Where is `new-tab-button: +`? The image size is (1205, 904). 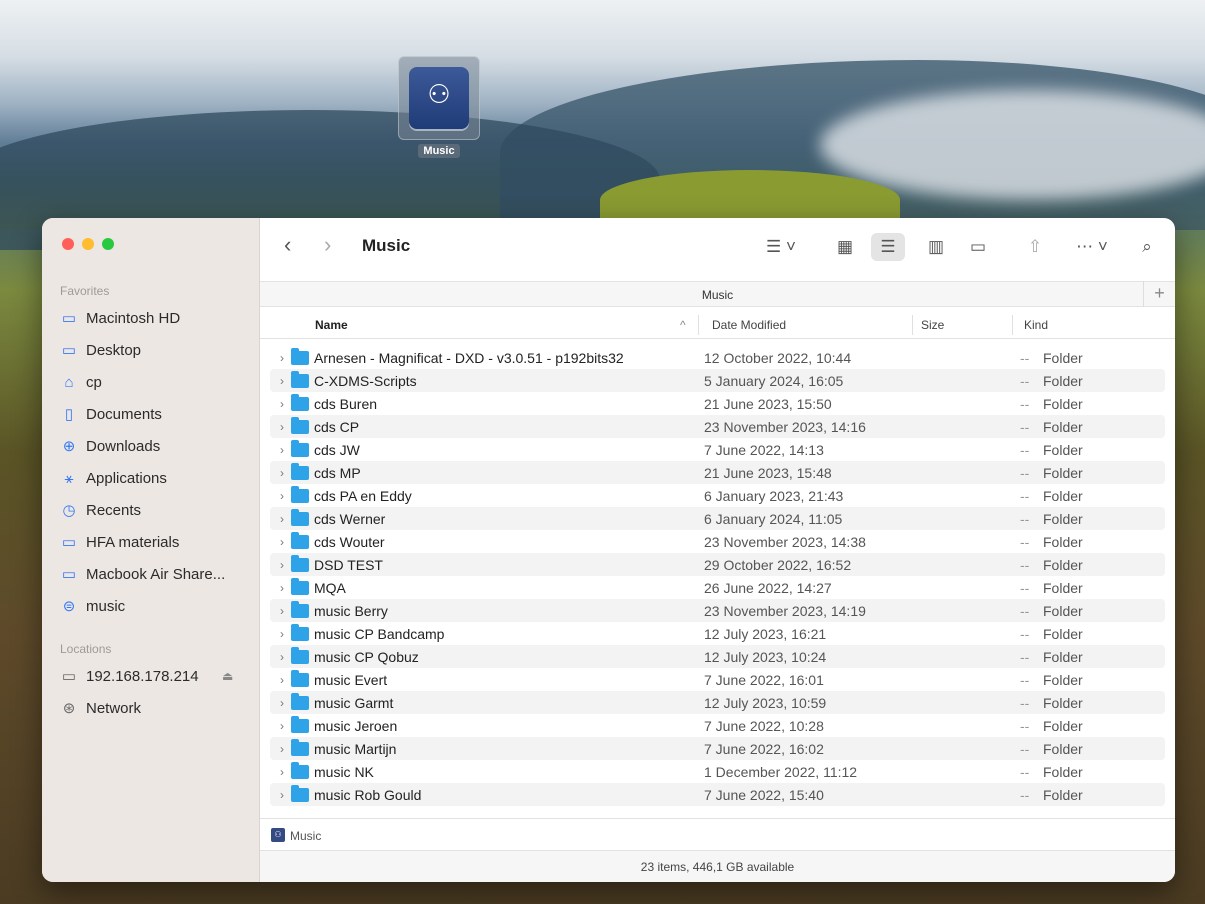
new-tab-button: + is located at coordinates (1159, 294).